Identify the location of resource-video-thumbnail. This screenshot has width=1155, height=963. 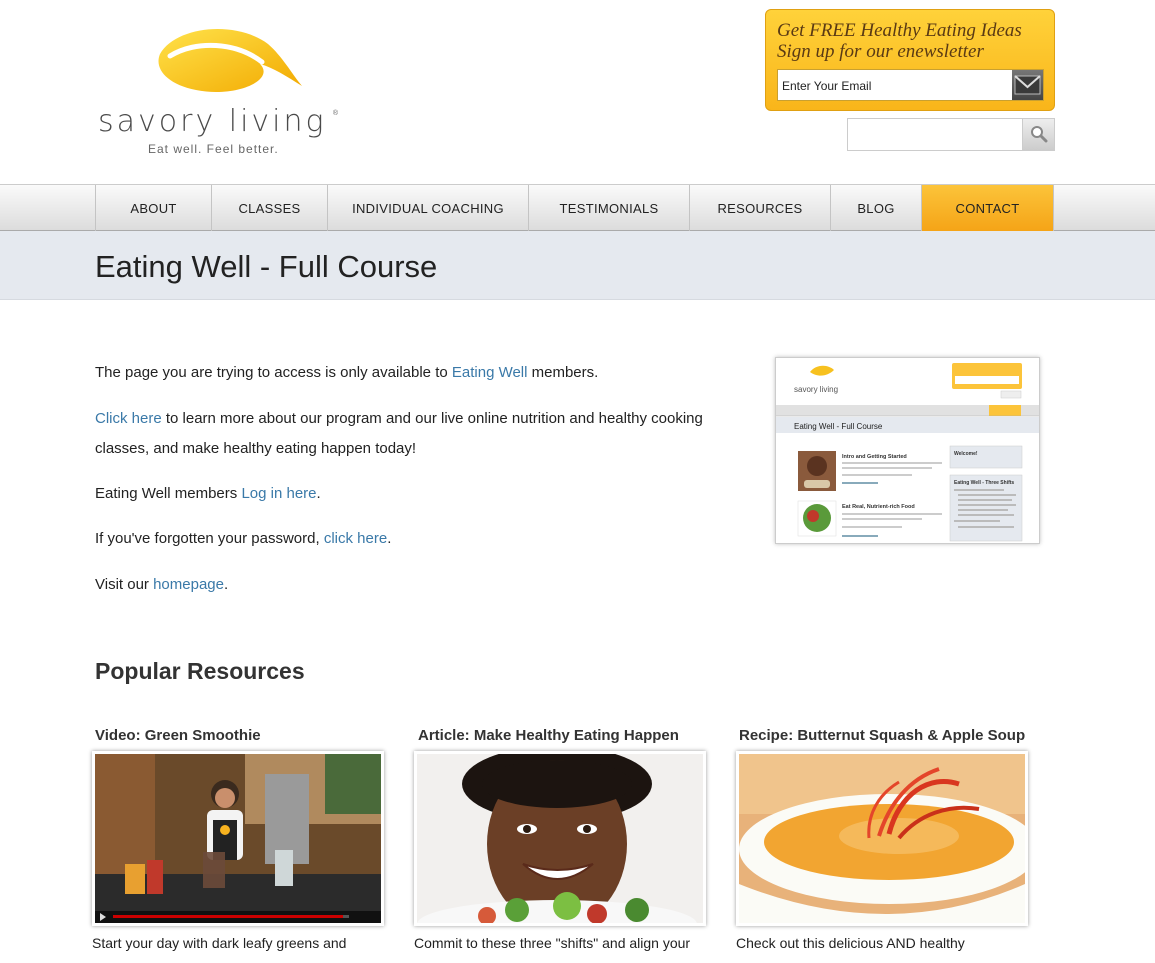
(238, 838).